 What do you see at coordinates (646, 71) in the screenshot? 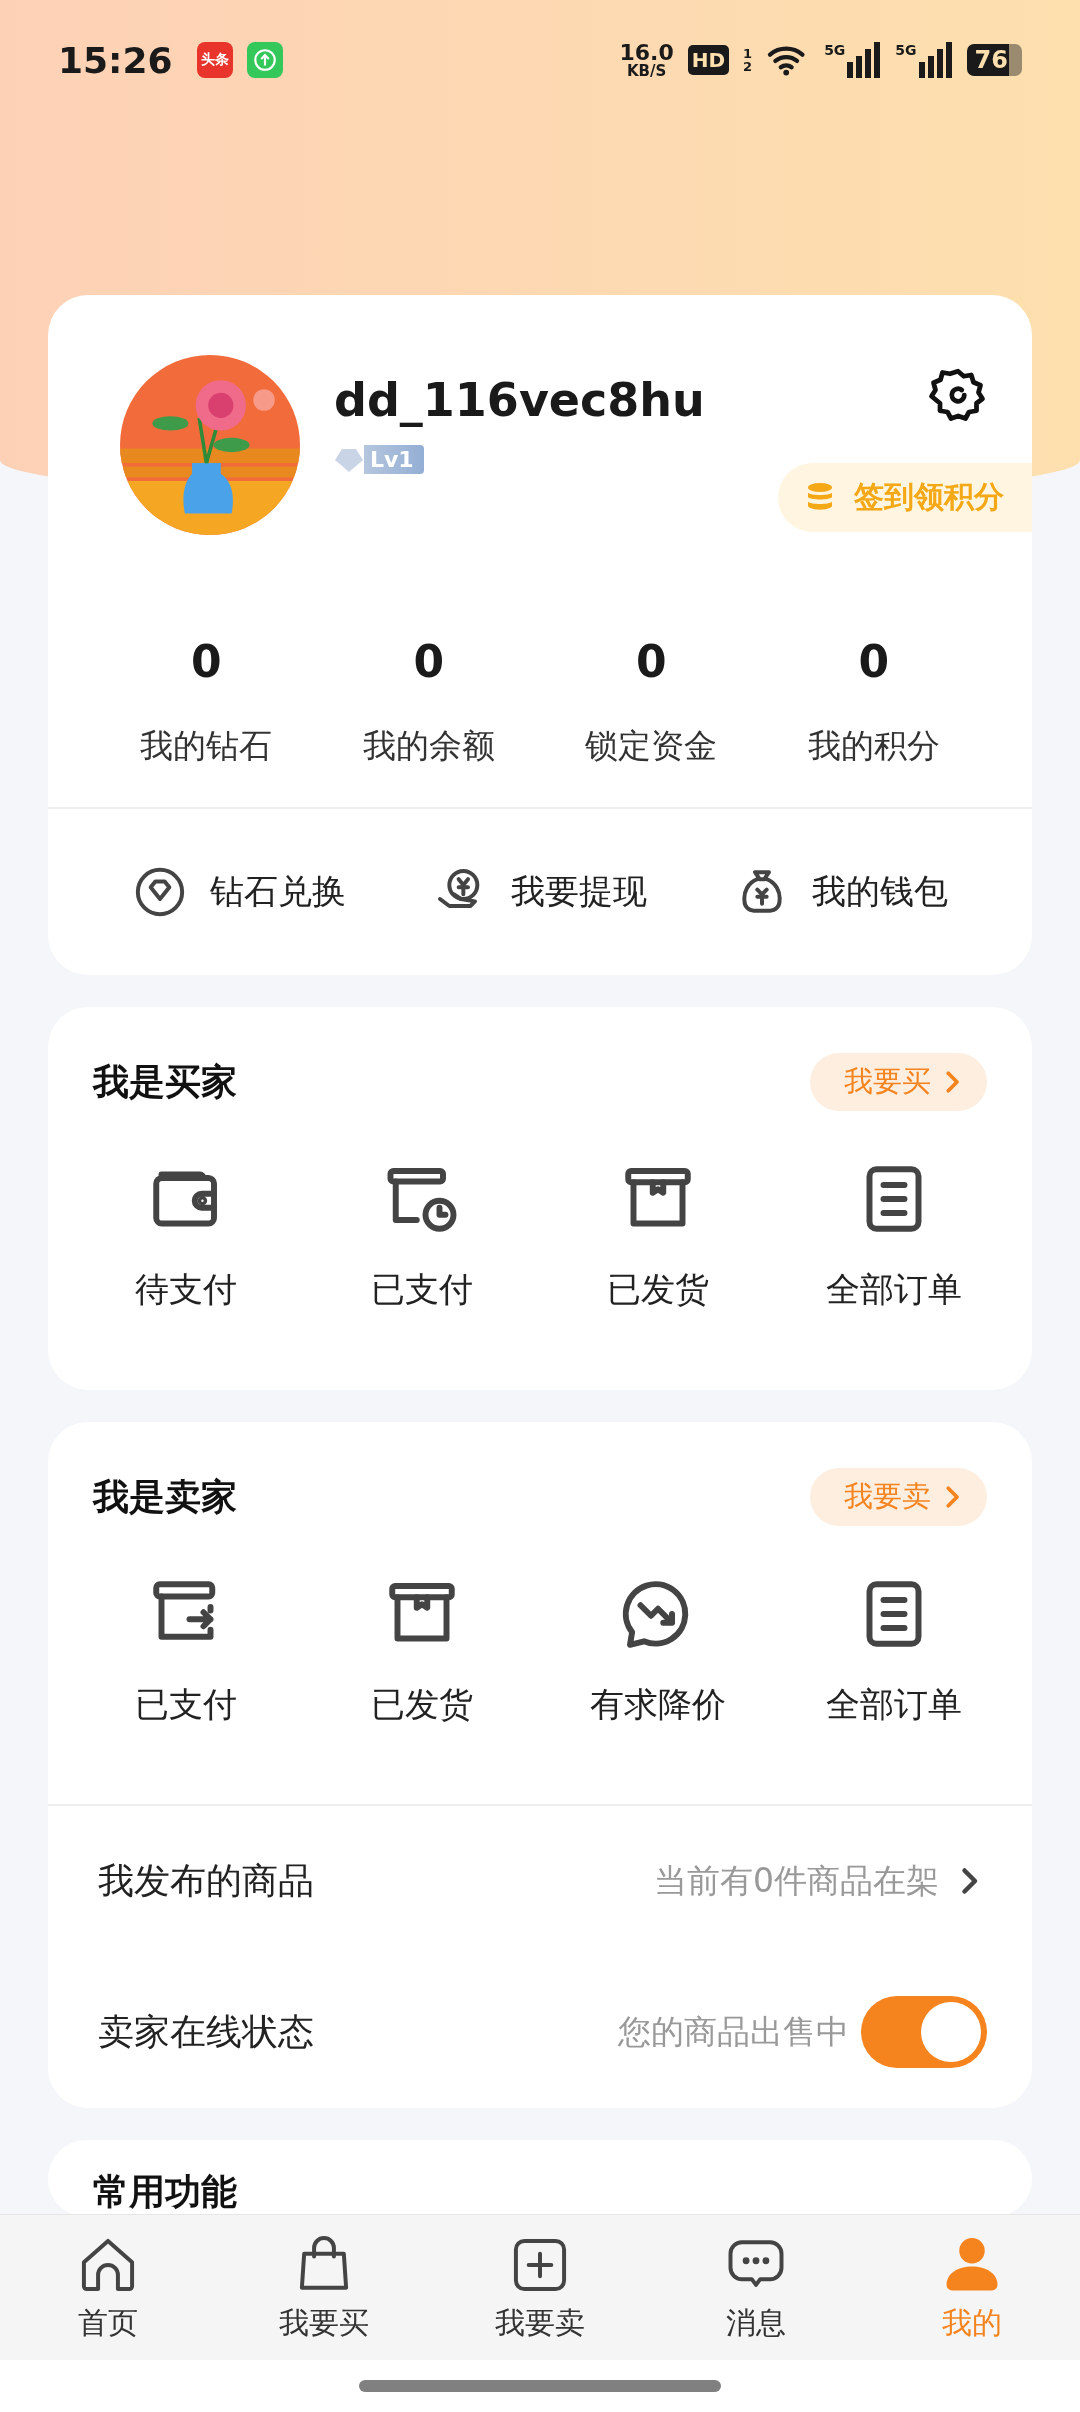
I see `network-speed-unit: KB/S` at bounding box center [646, 71].